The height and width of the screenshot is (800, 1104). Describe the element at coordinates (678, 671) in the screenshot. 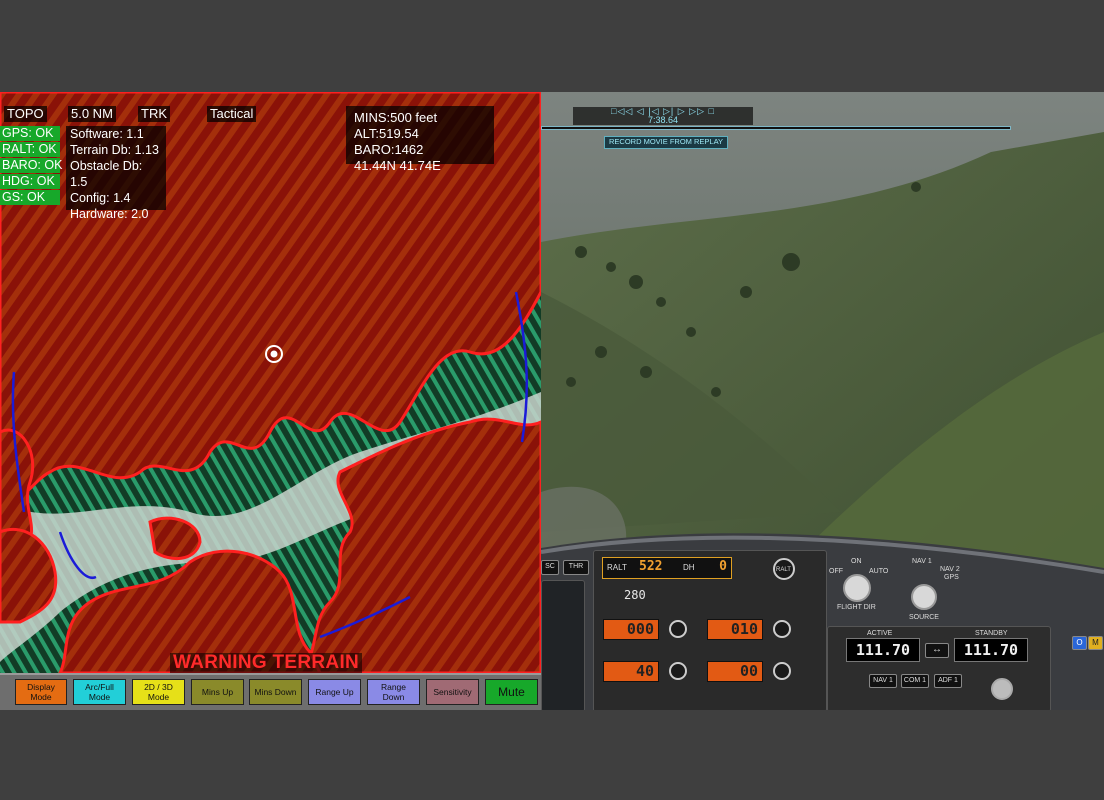

I see `speed-knob` at that location.